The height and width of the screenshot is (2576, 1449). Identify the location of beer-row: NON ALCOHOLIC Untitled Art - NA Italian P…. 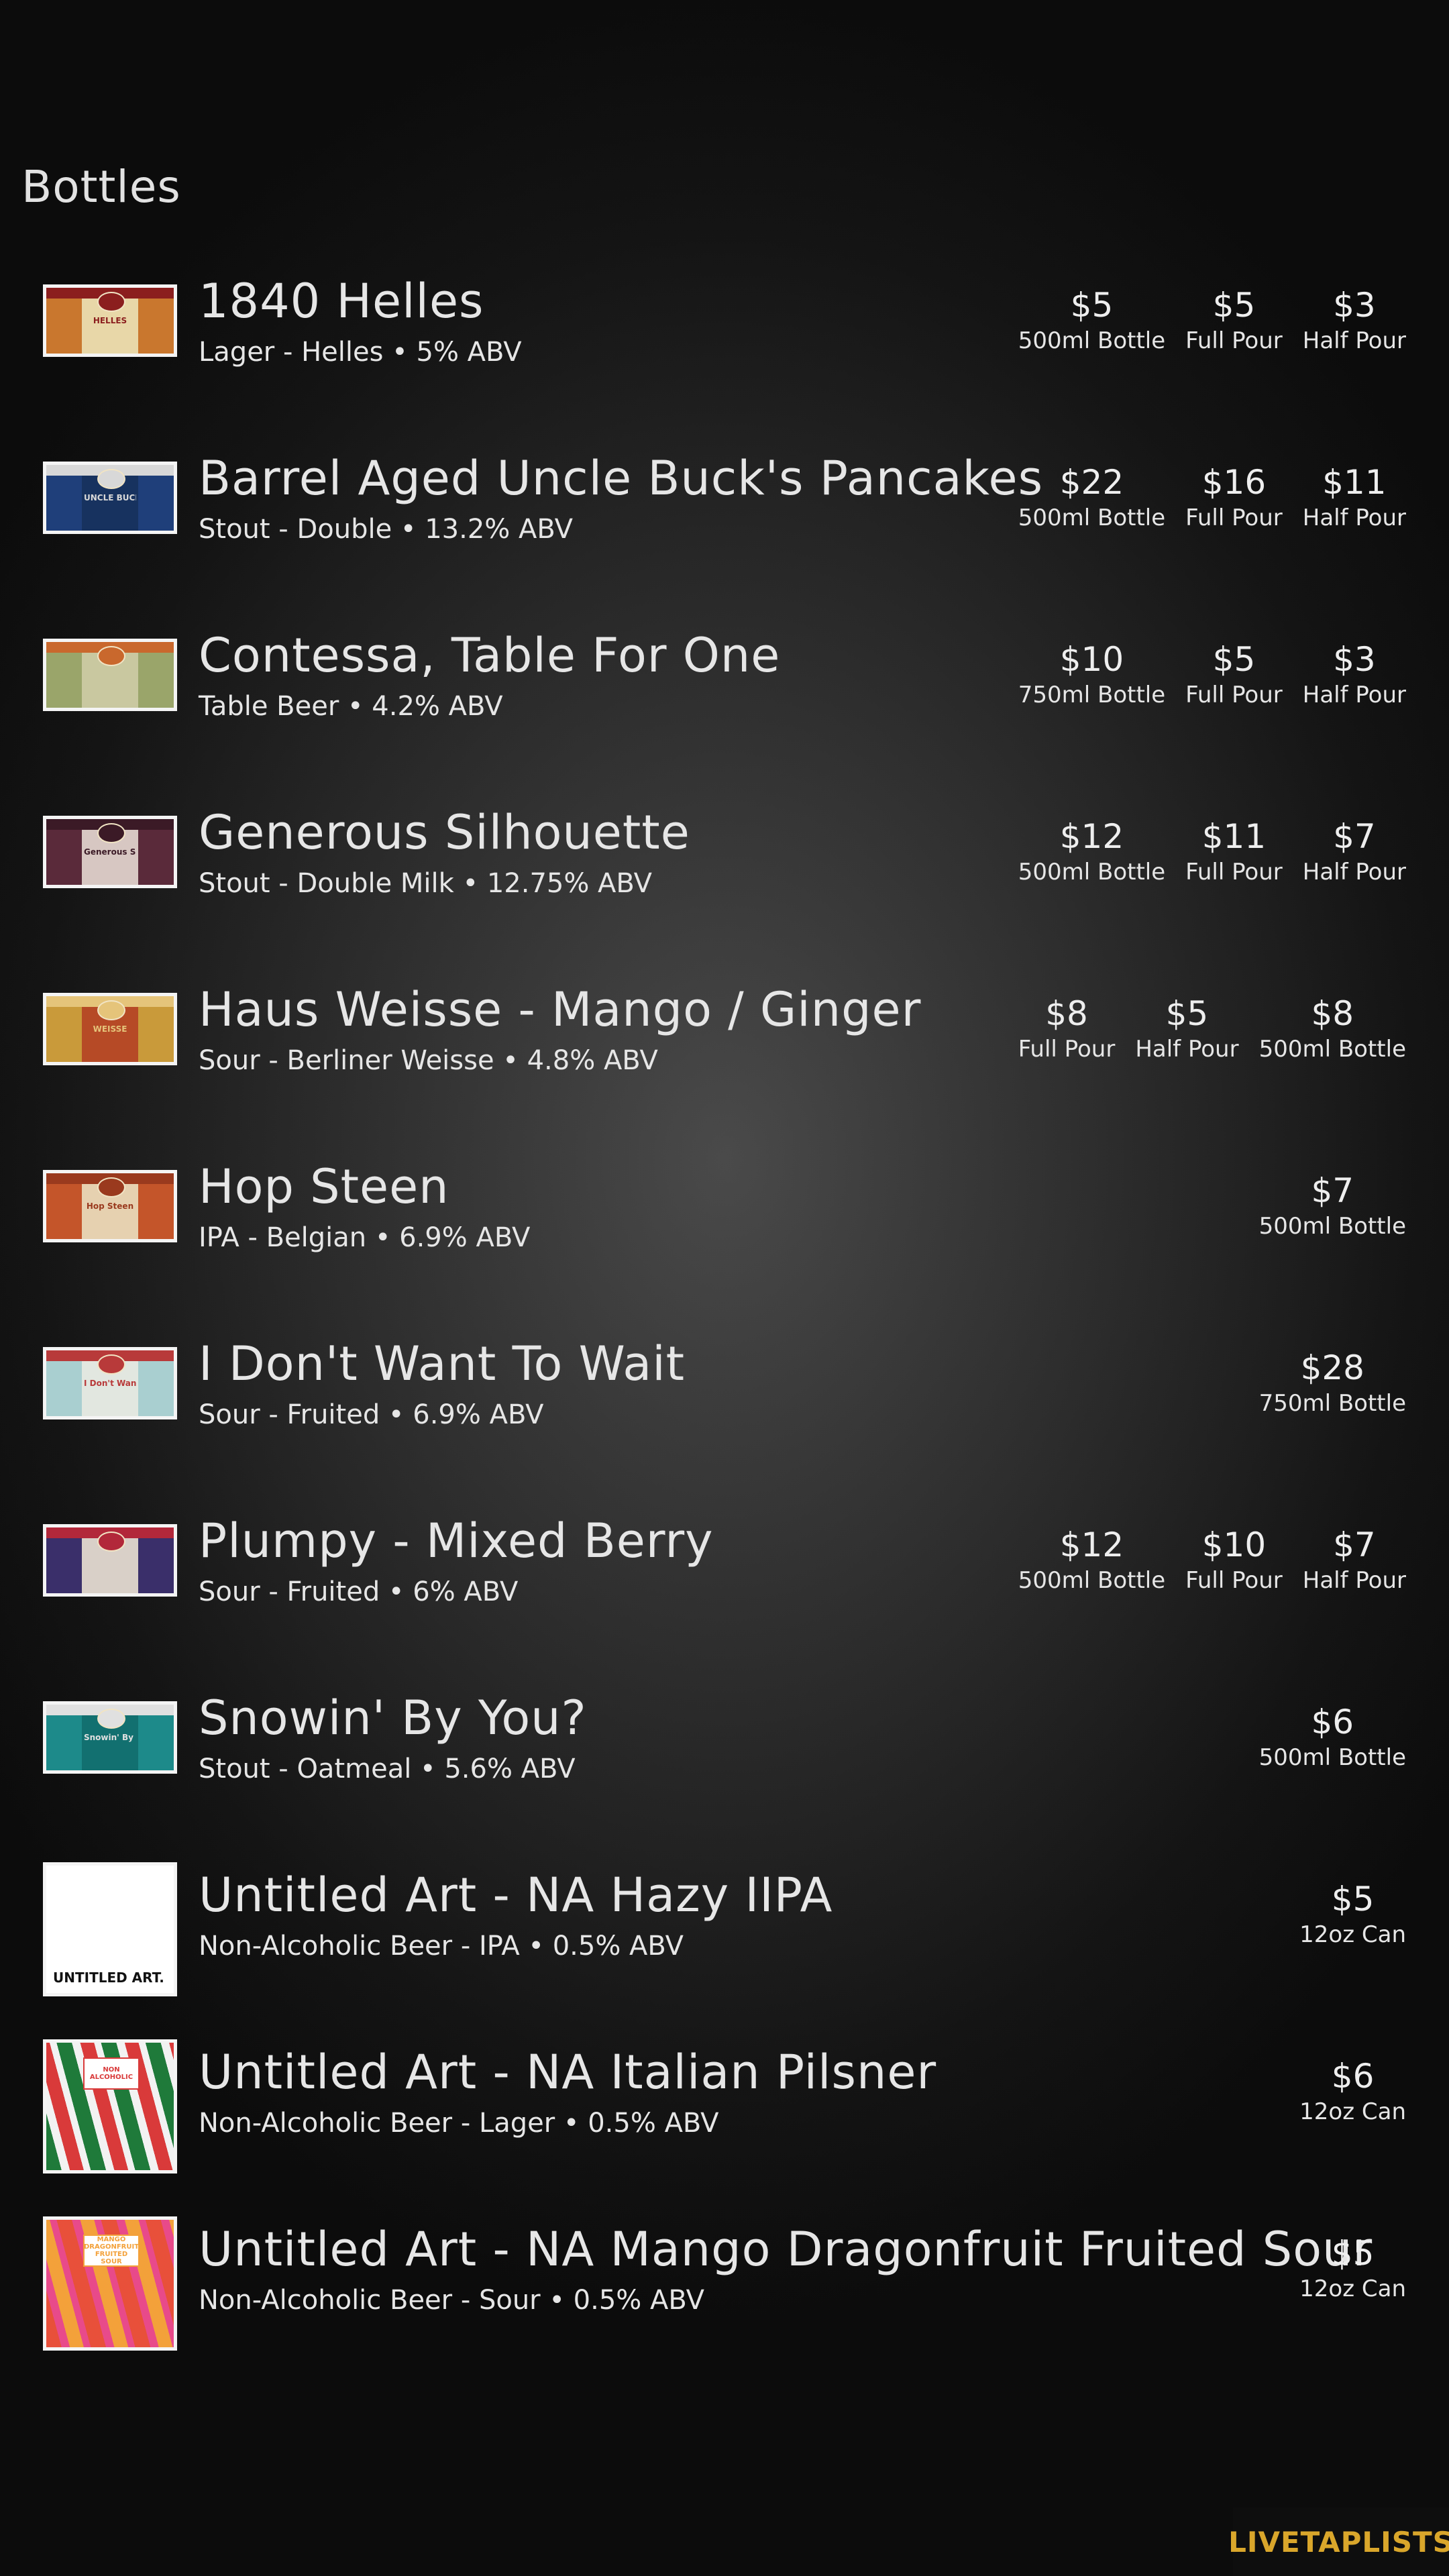
(724, 2127).